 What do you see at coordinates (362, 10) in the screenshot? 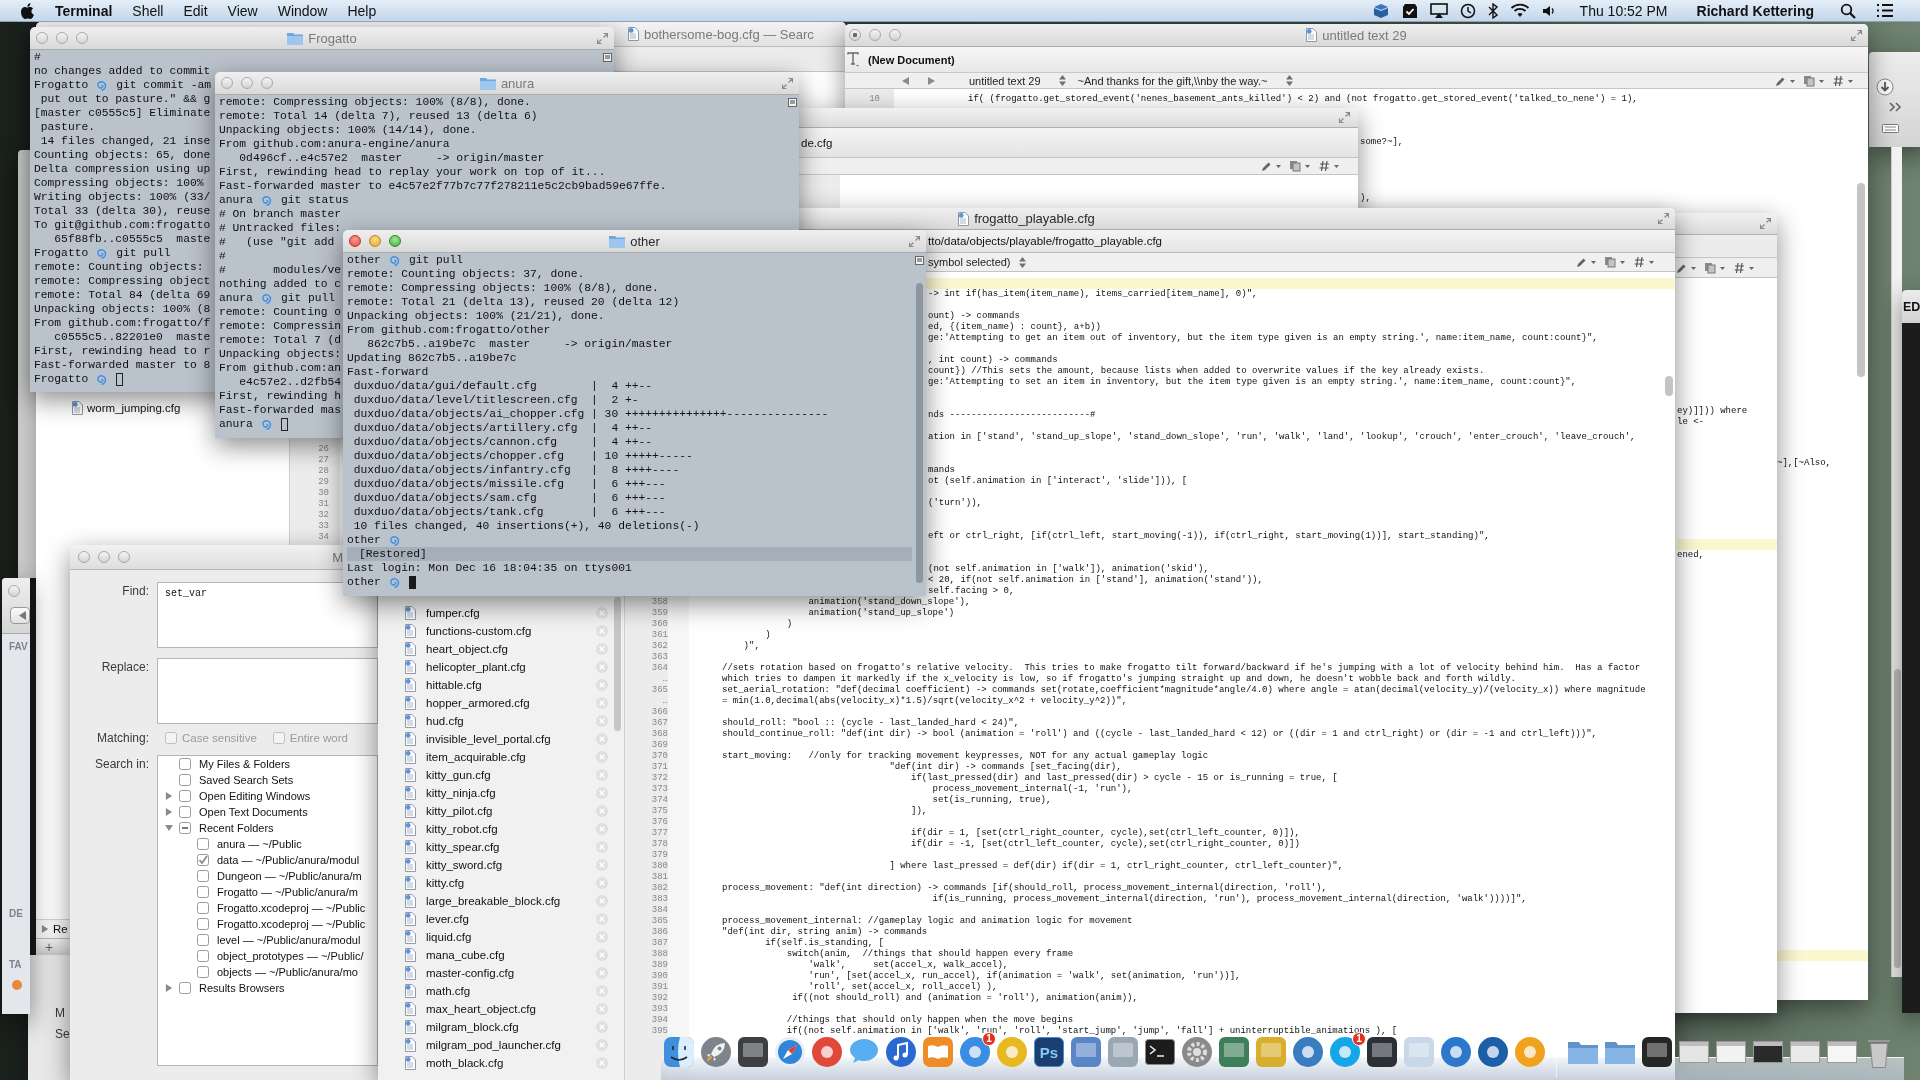
I see `menu-item: Help` at bounding box center [362, 10].